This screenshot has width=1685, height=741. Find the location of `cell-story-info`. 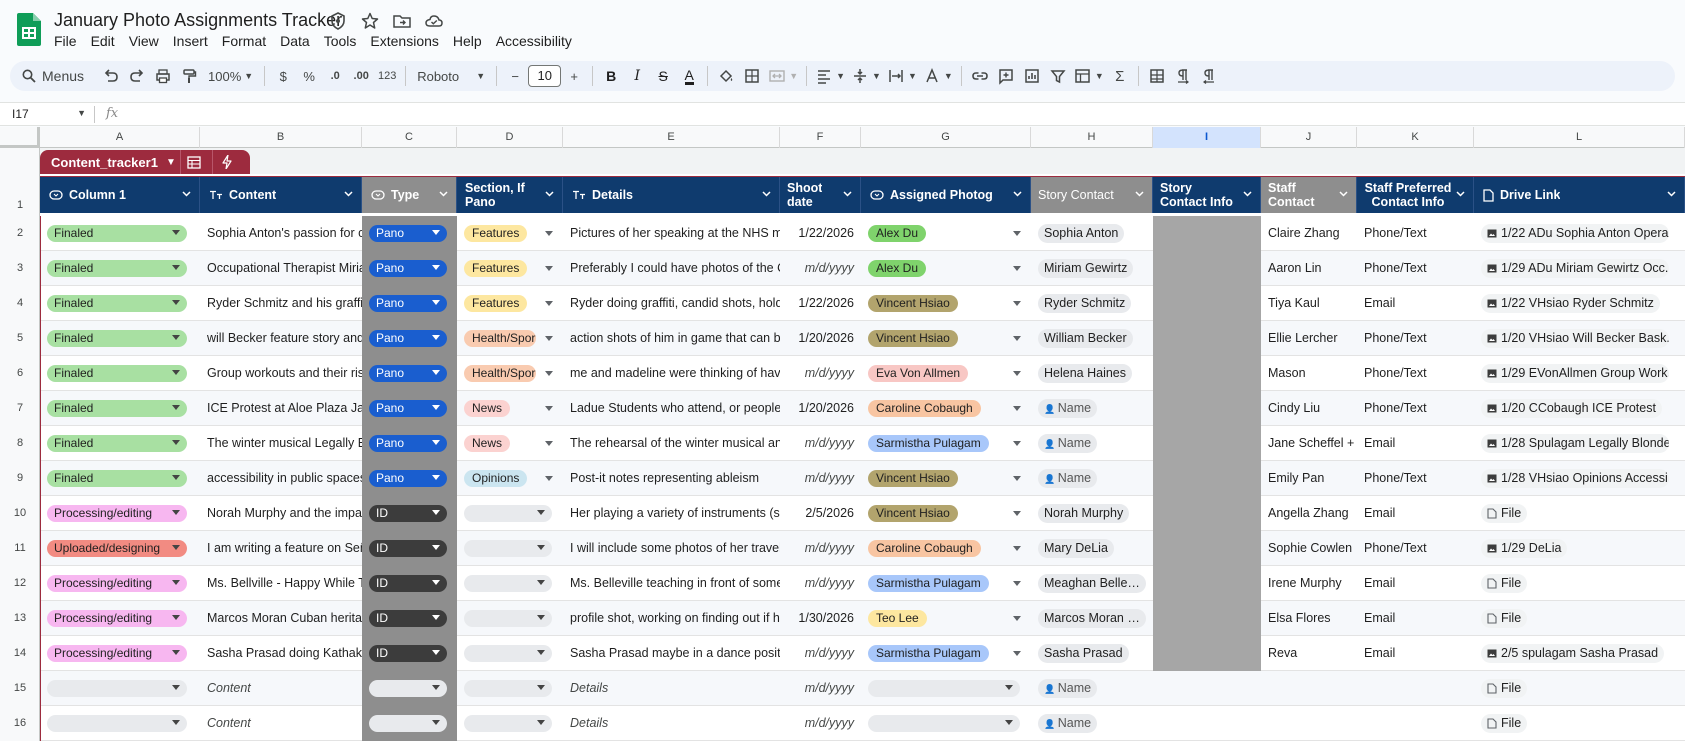

cell-story-info is located at coordinates (1207, 688).